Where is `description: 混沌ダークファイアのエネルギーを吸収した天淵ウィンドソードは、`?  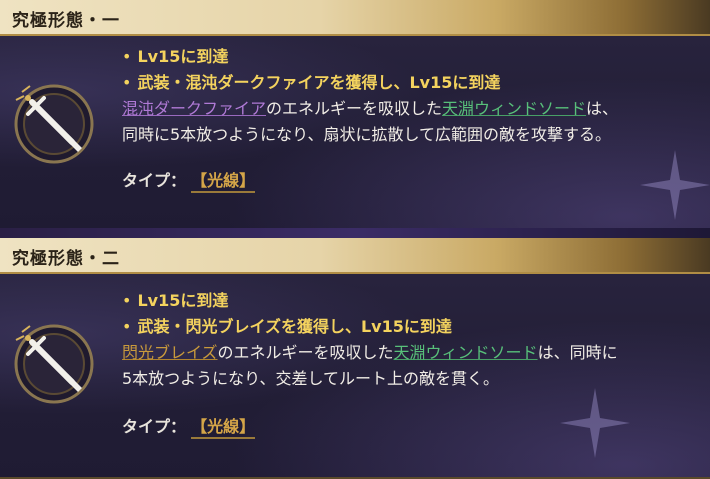 description: 混沌ダークファイアのエネルギーを吸収した天淵ウィンドソードは、 is located at coordinates (370, 108).